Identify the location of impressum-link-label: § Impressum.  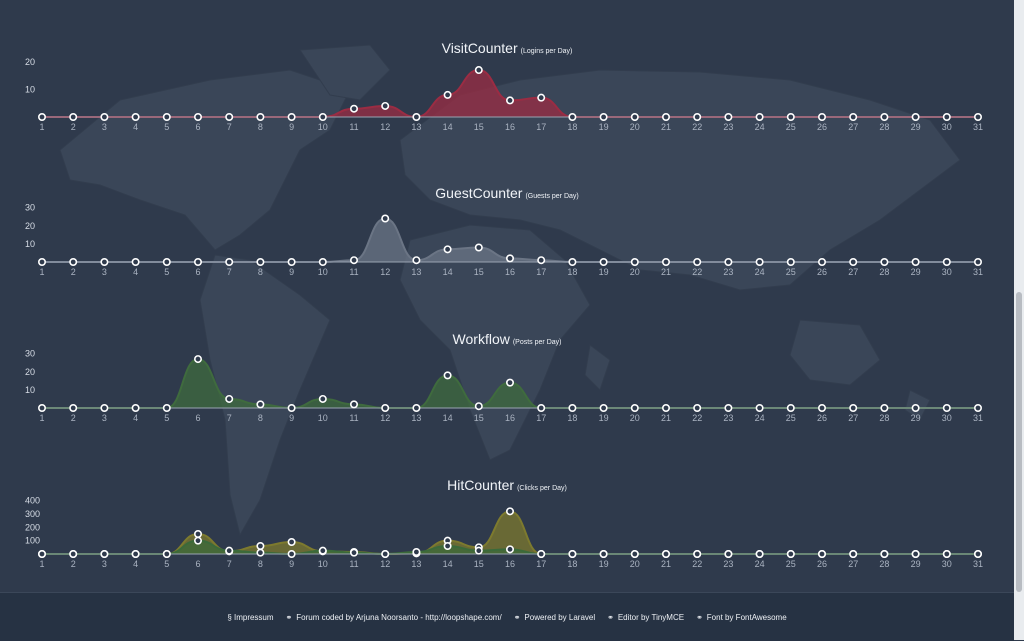
(250, 617).